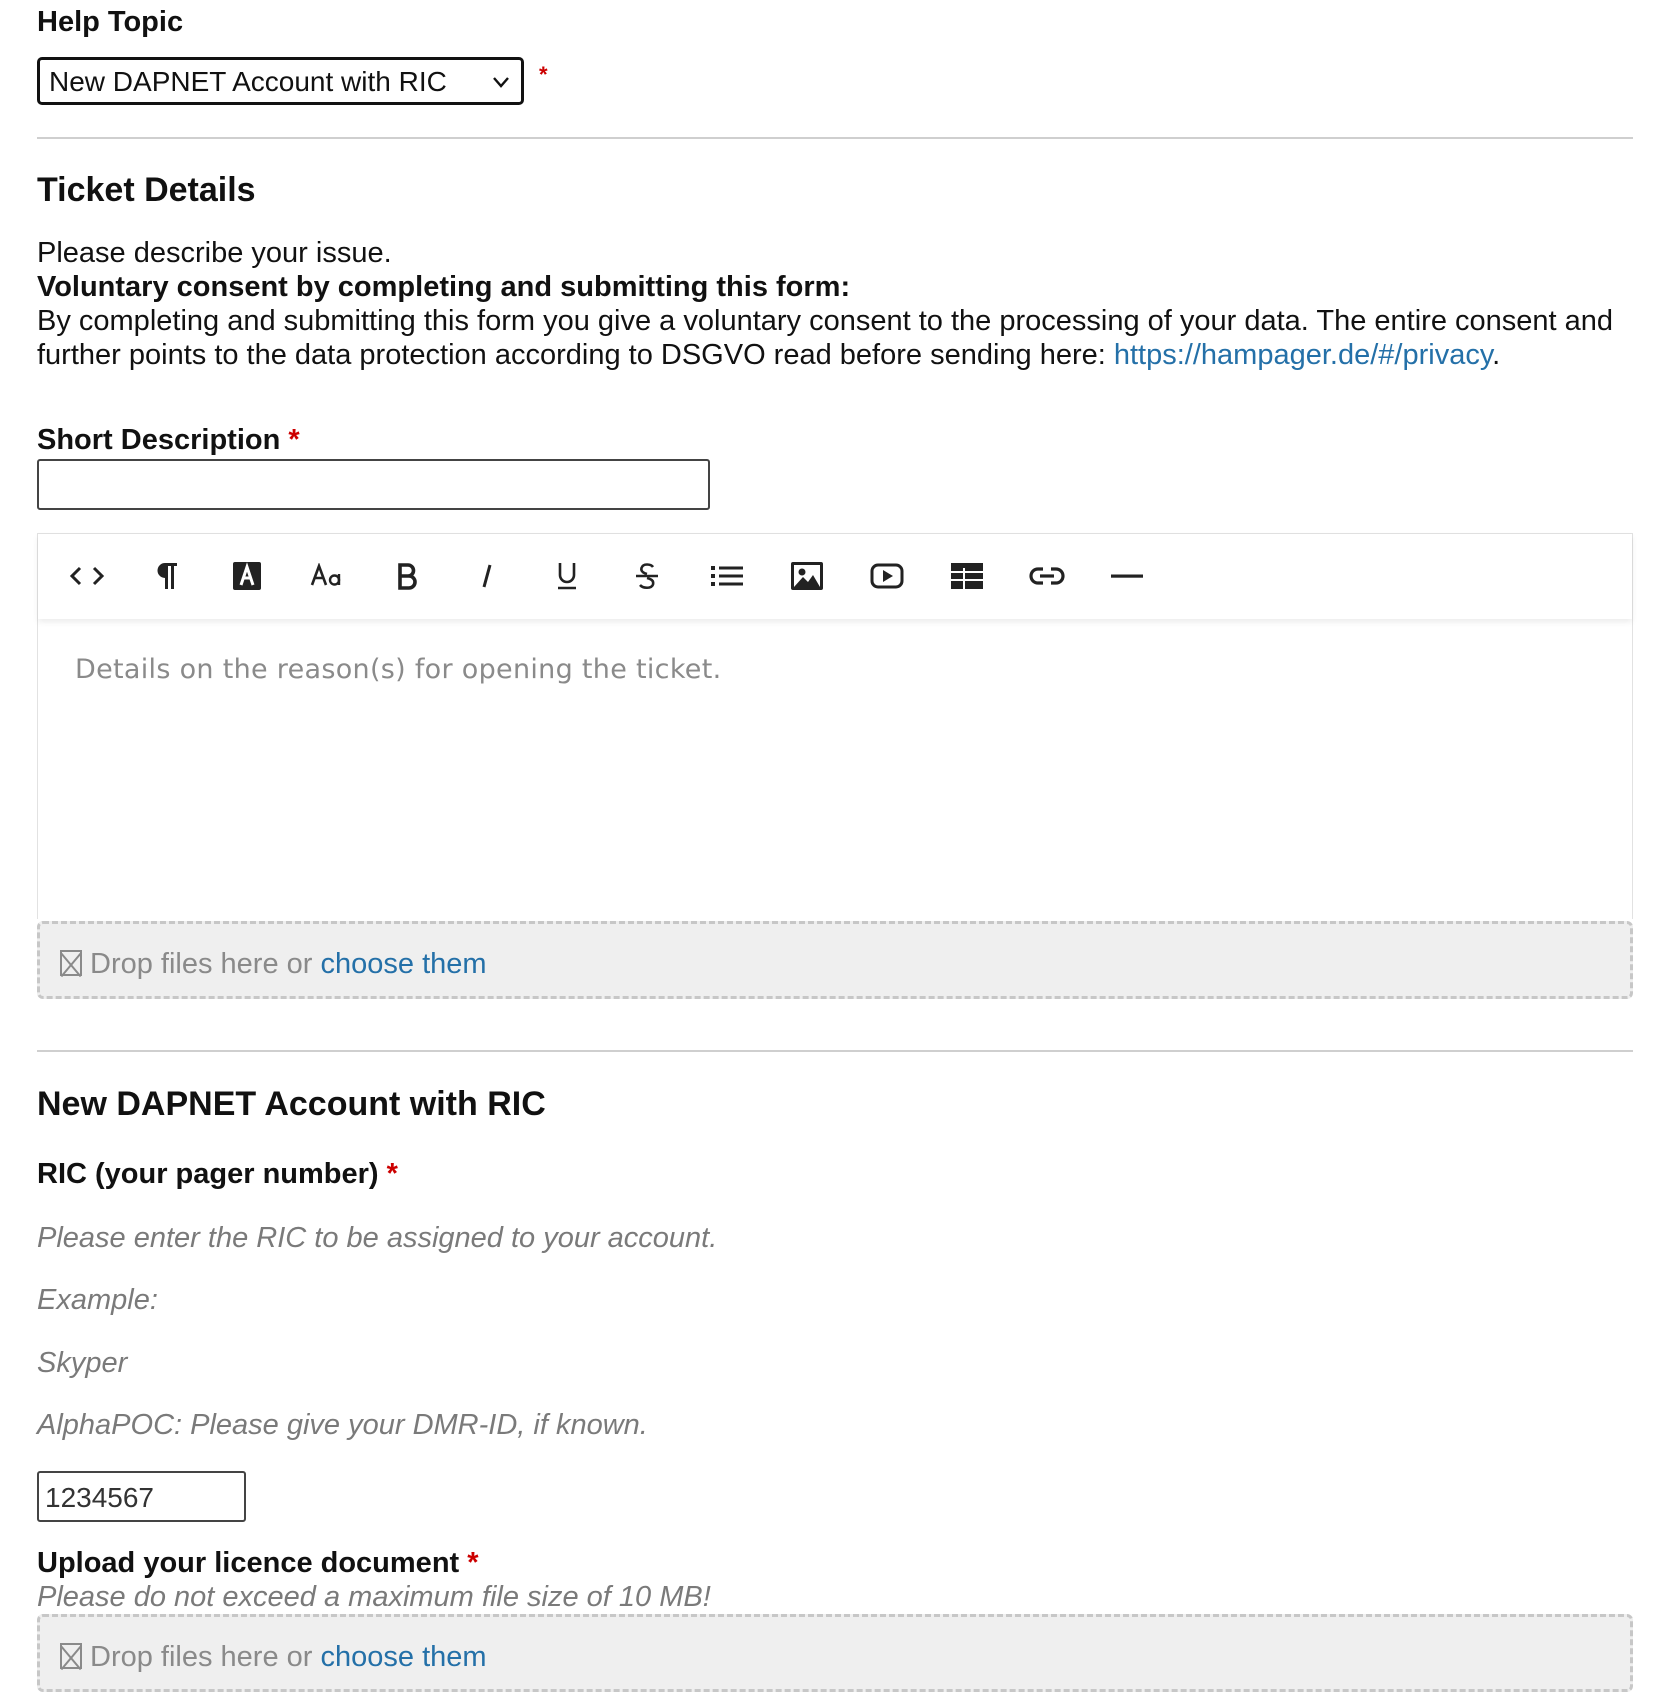  I want to click on list-button, so click(727, 576).